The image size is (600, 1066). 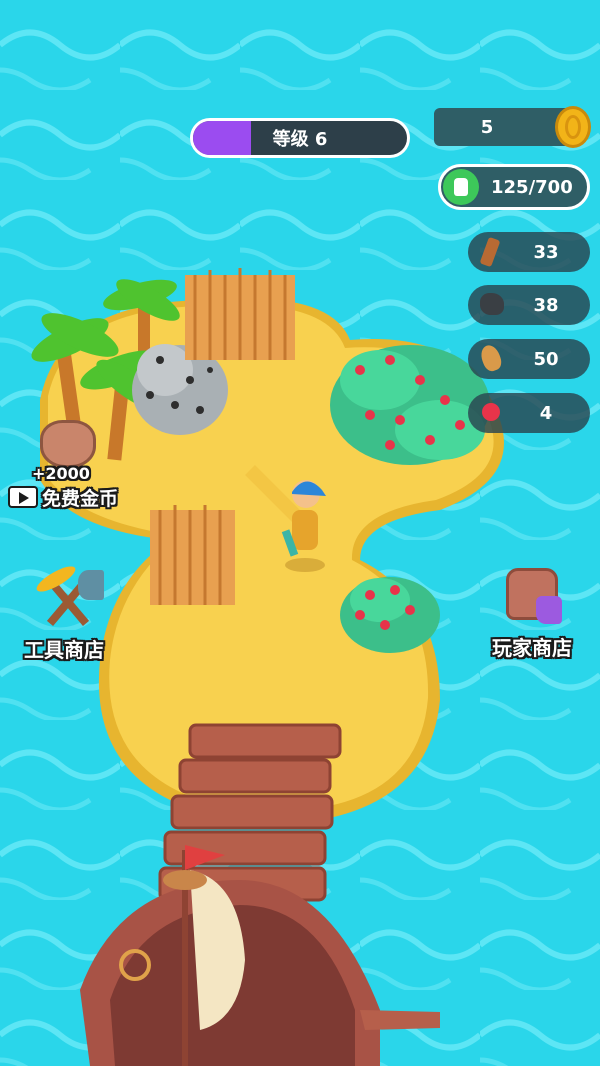 What do you see at coordinates (68, 444) in the screenshot?
I see `coin-bag-icon` at bounding box center [68, 444].